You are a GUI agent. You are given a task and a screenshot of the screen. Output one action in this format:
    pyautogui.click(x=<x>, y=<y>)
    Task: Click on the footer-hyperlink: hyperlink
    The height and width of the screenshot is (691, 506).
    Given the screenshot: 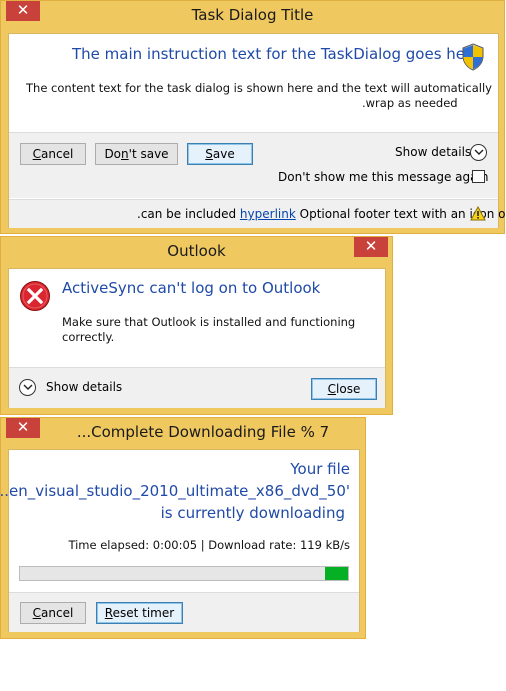 What is the action you would take?
    pyautogui.click(x=268, y=214)
    